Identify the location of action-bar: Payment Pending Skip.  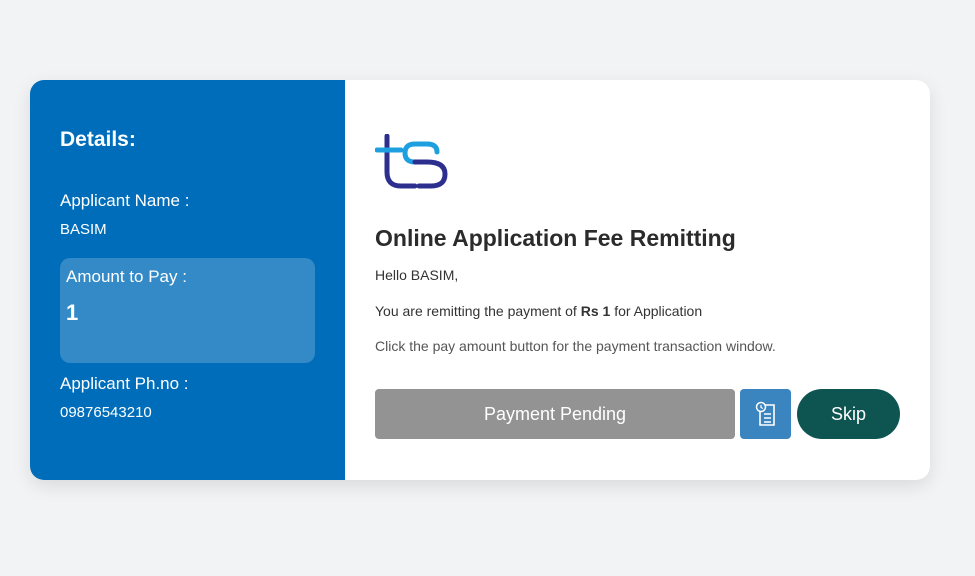
(637, 414).